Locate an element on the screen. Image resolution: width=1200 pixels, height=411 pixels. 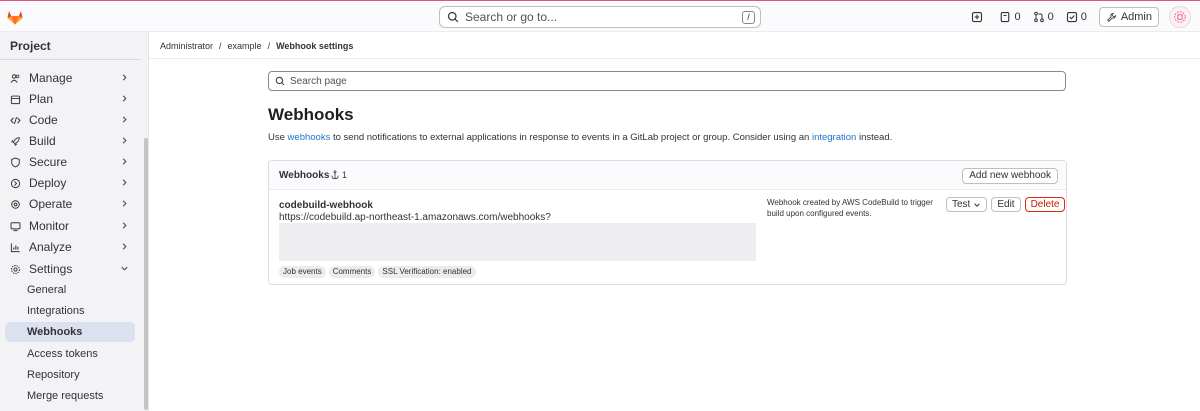
sidebar-item-deploy: Deploy is located at coordinates (70, 183).